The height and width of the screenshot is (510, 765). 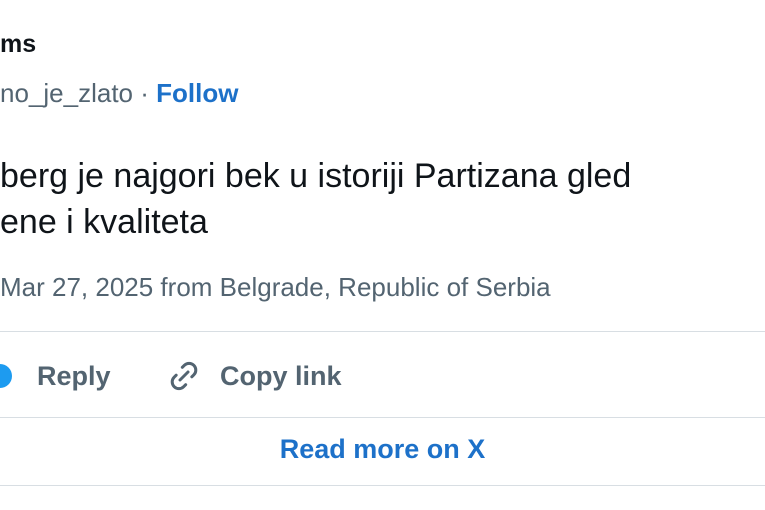 What do you see at coordinates (18, 44) in the screenshot?
I see `author-name: ms` at bounding box center [18, 44].